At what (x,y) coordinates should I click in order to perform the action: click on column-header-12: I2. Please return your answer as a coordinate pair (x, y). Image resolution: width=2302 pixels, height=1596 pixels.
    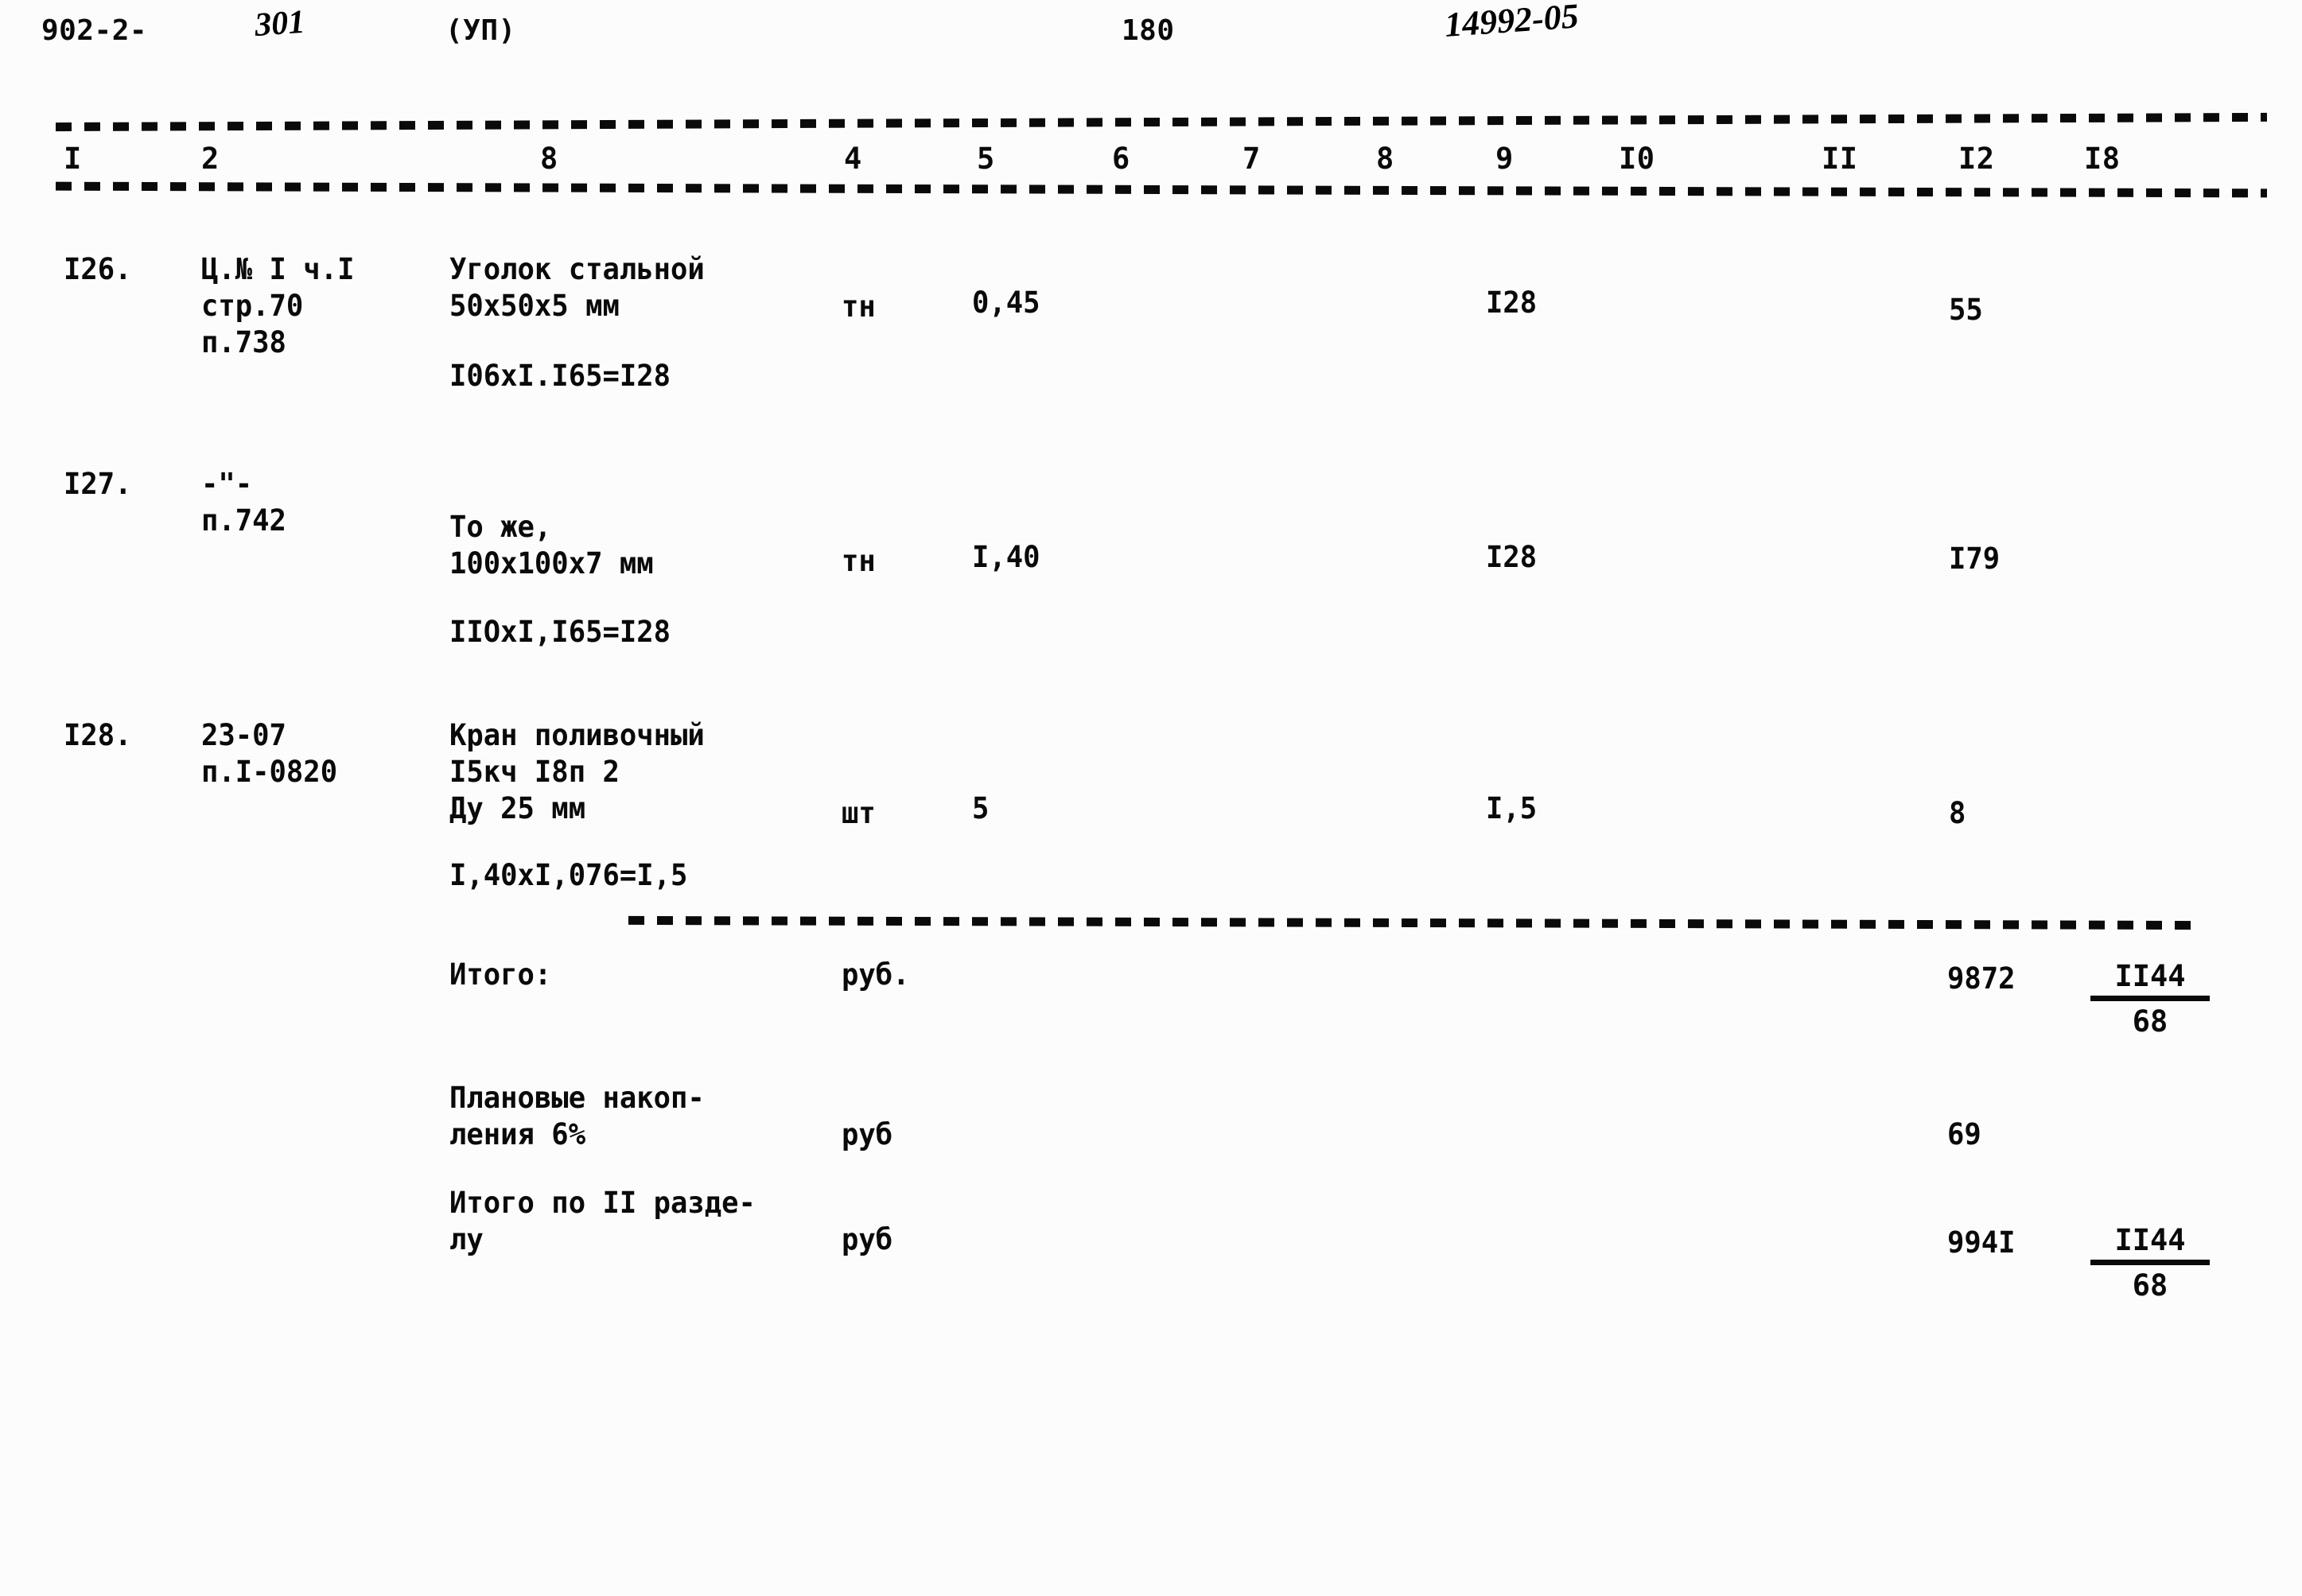
    Looking at the image, I should click on (1976, 159).